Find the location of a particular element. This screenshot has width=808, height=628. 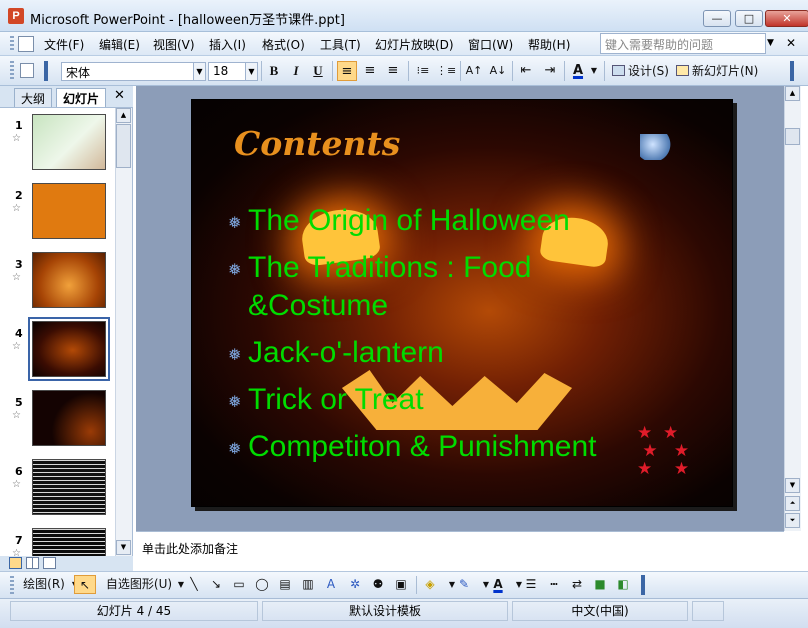

shadow-style-icon: ■ is located at coordinates (600, 584).